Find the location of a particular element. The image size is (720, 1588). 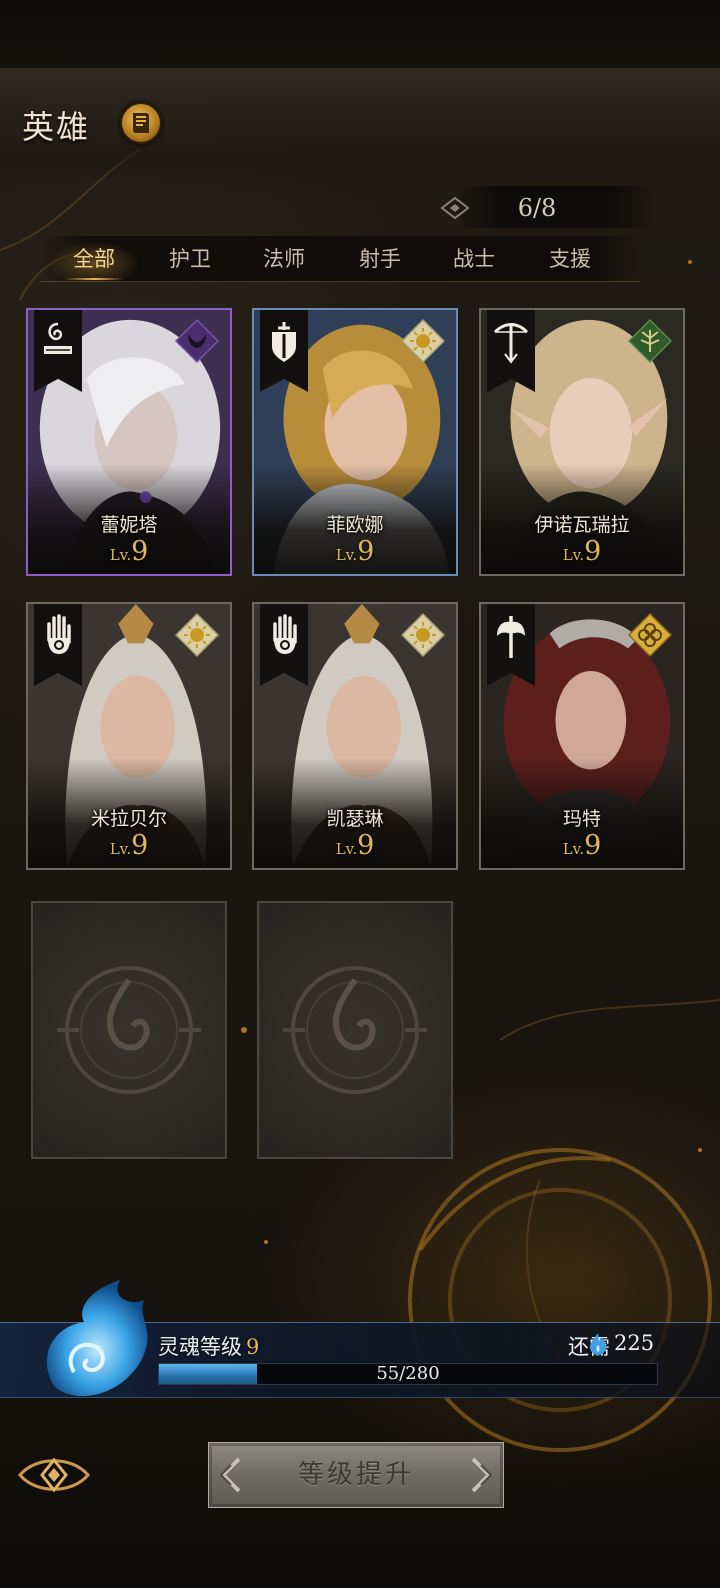

nature-tree-icon is located at coordinates (650, 341).